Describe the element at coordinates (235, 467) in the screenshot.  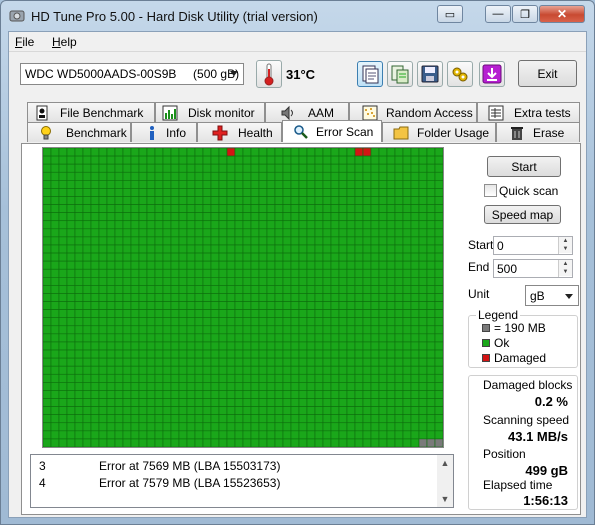
I see `list-item: 3 Error at 7569 MB (LBA 15503173)` at that location.